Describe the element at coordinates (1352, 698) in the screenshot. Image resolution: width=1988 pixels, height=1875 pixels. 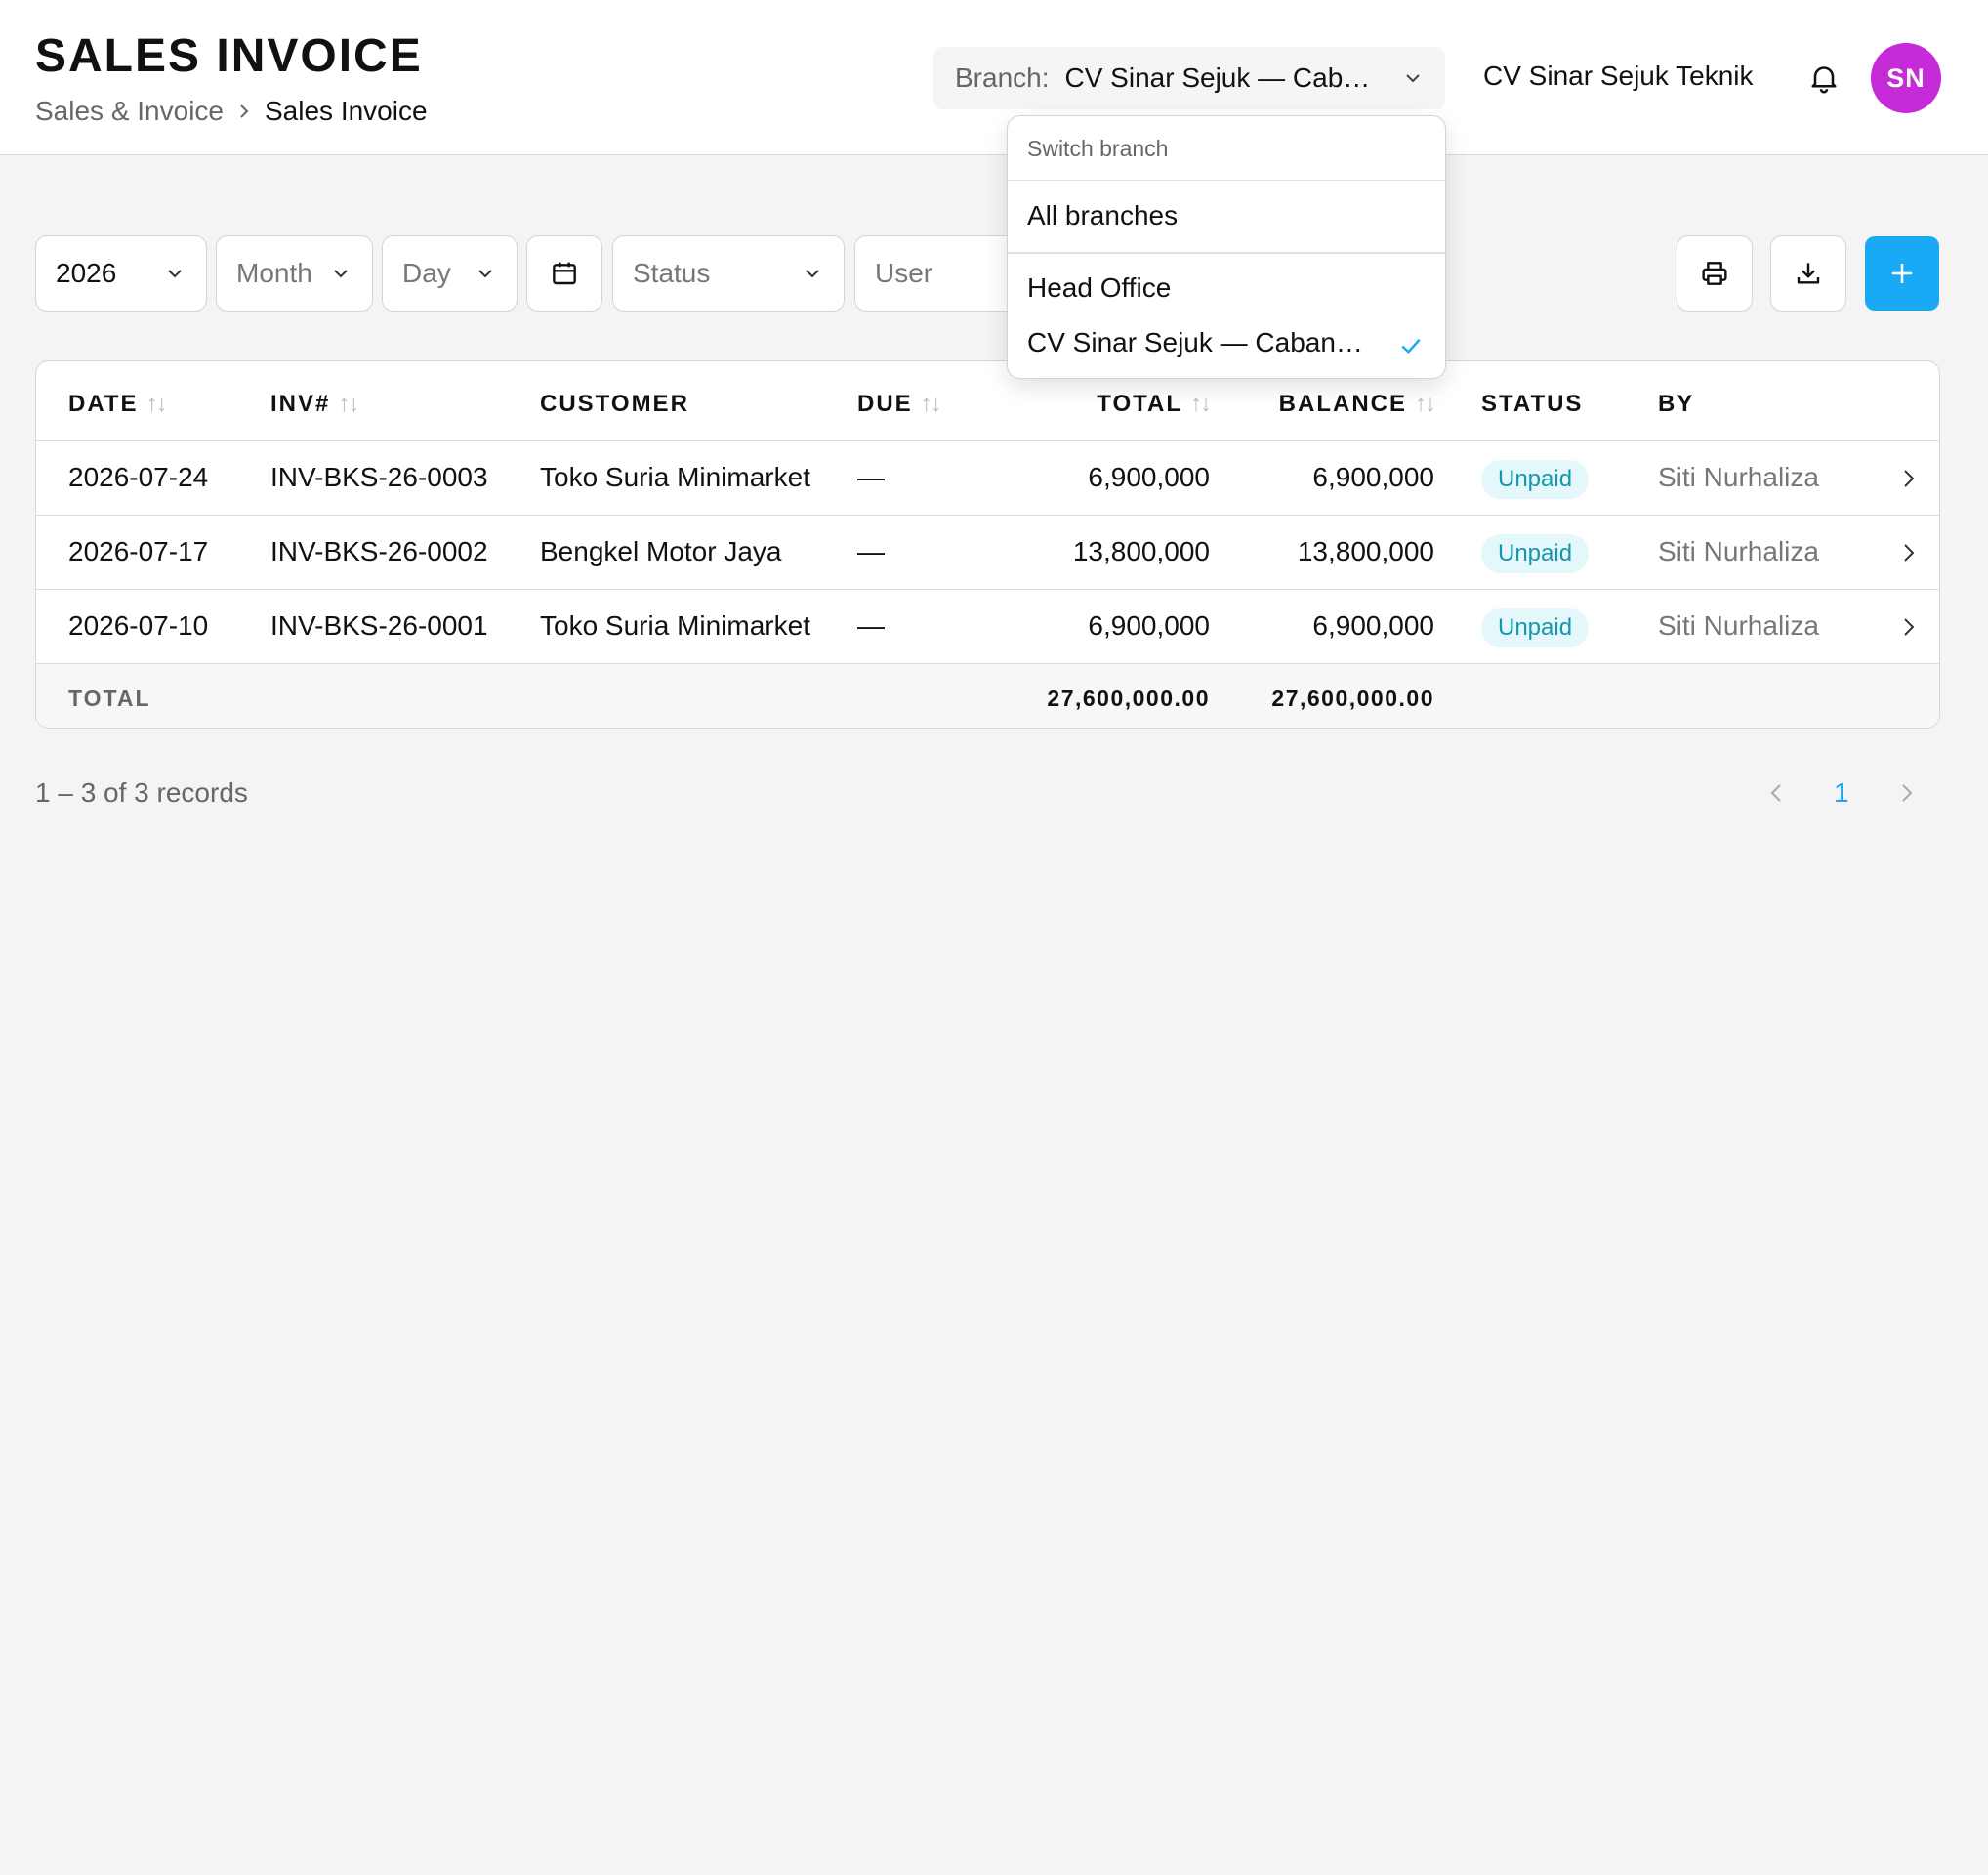
I see `footer-balance-value: 27,600,000.00` at that location.